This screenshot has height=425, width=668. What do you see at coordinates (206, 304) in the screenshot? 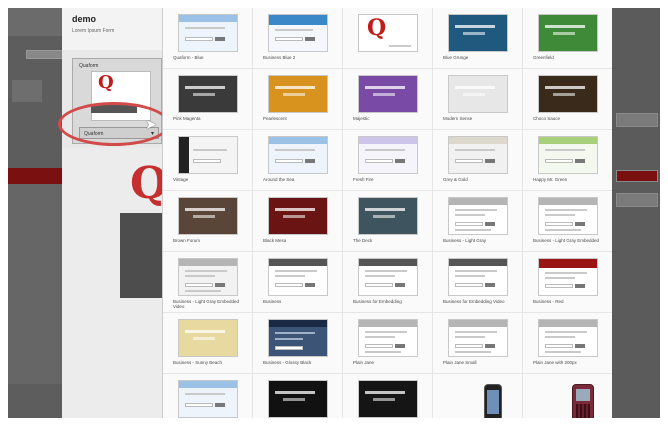
I see `theme-label: Business - Light Gray Embedded Video` at bounding box center [206, 304].